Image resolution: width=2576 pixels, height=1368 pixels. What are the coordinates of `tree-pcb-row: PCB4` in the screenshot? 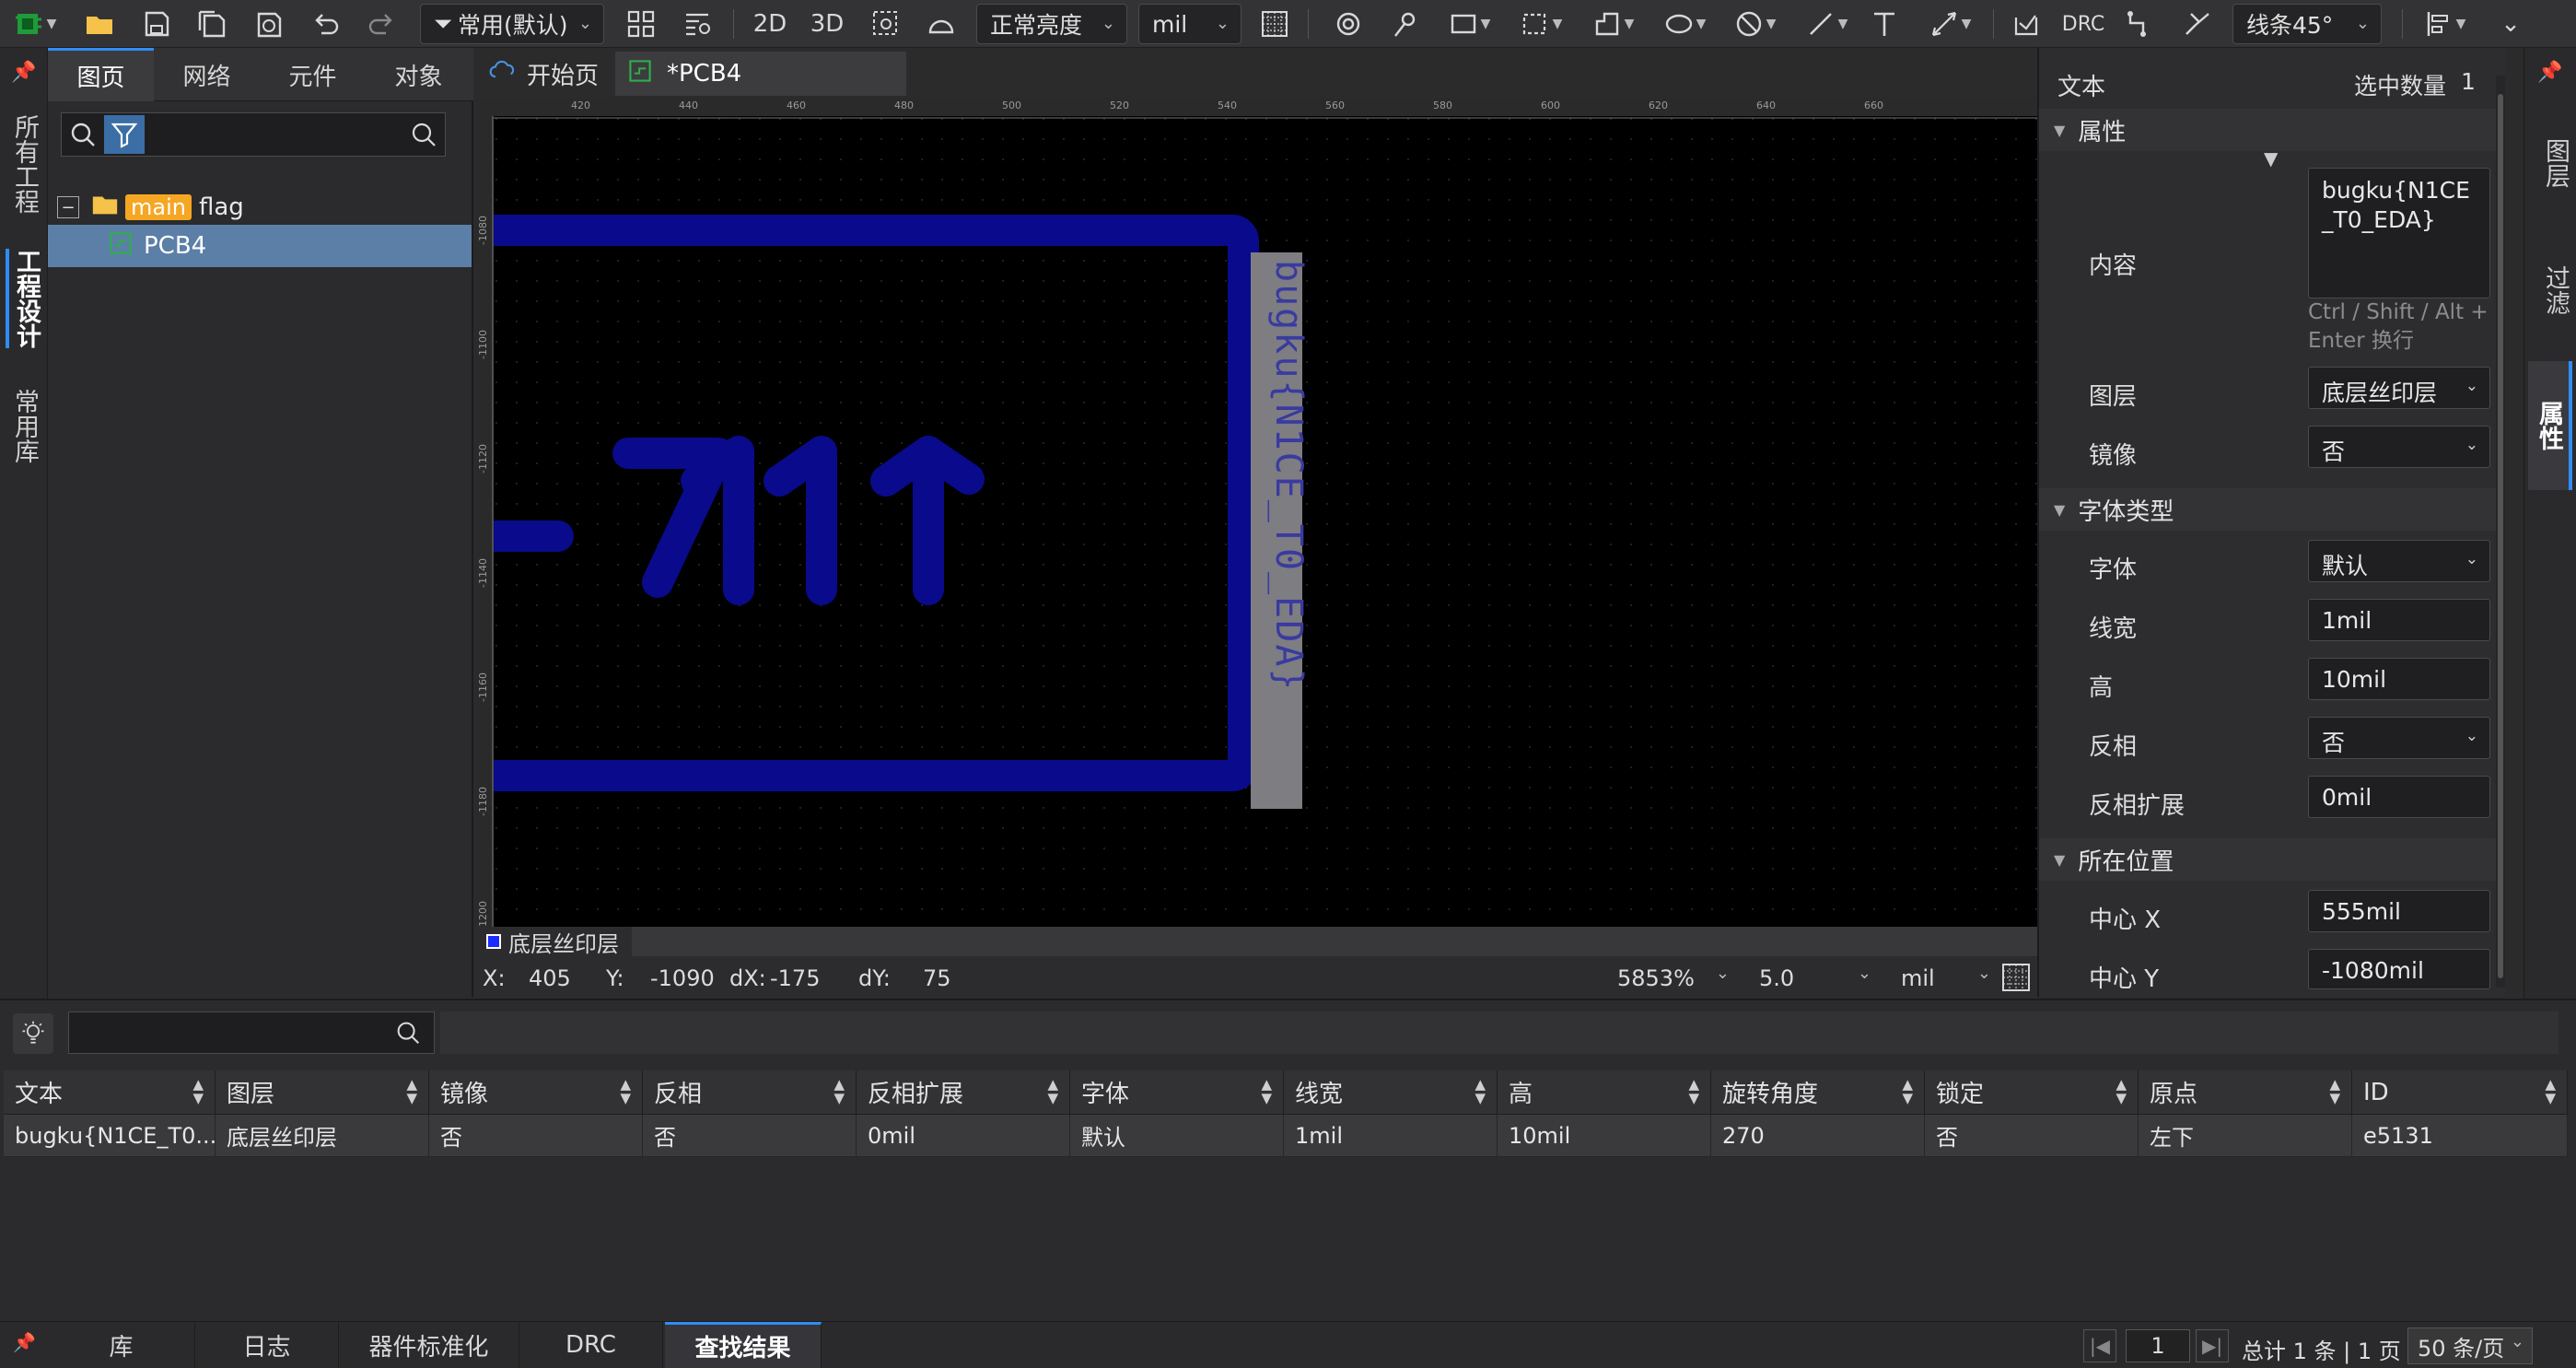 It's located at (260, 246).